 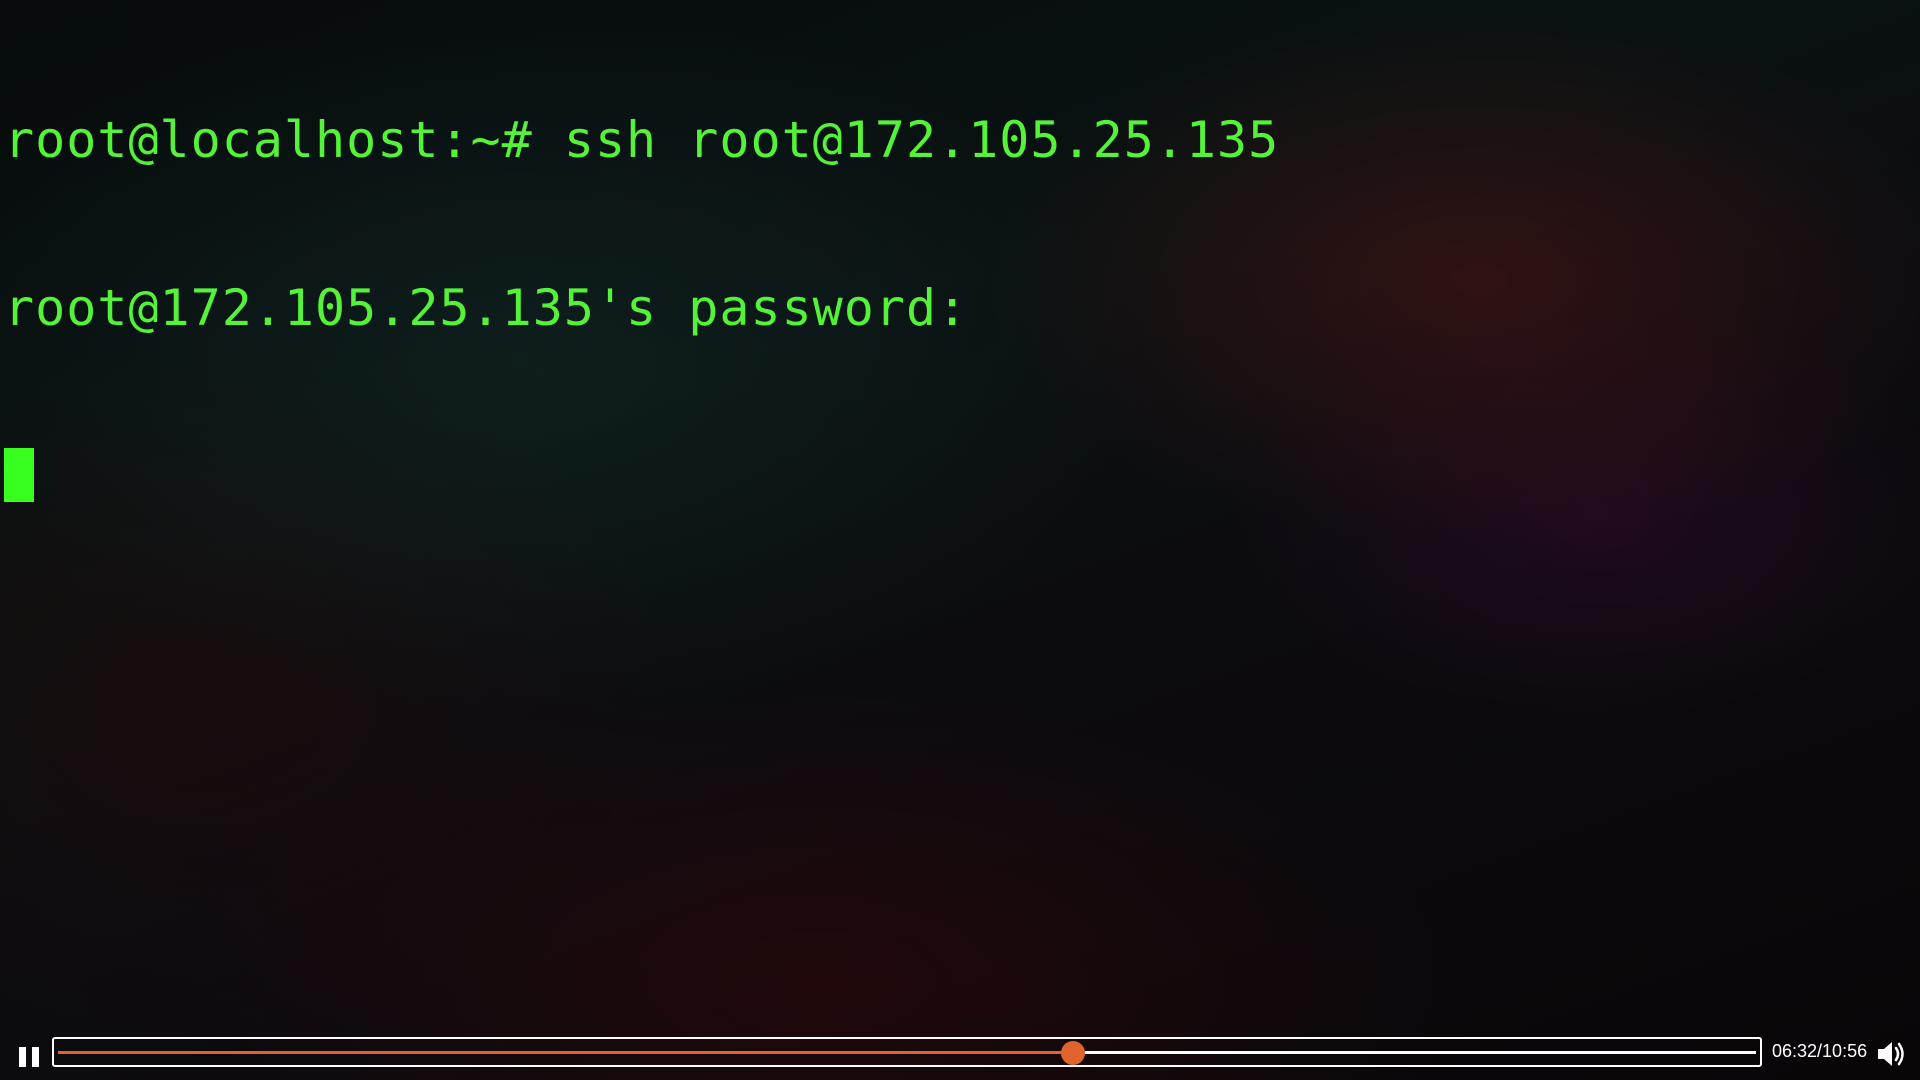 What do you see at coordinates (22, 1057) in the screenshot?
I see `pause-icon` at bounding box center [22, 1057].